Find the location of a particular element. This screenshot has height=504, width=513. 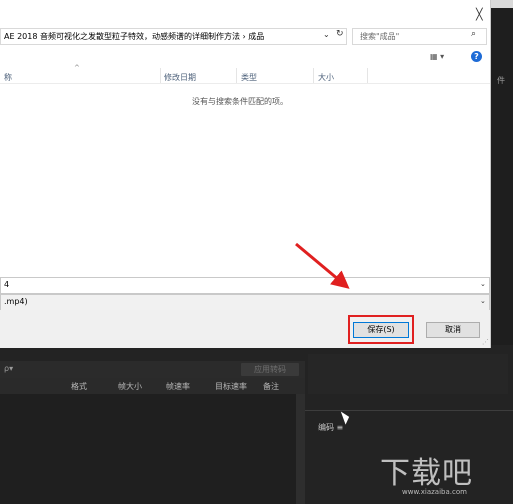

apply-transcode-button: 应用转码 is located at coordinates (270, 369).